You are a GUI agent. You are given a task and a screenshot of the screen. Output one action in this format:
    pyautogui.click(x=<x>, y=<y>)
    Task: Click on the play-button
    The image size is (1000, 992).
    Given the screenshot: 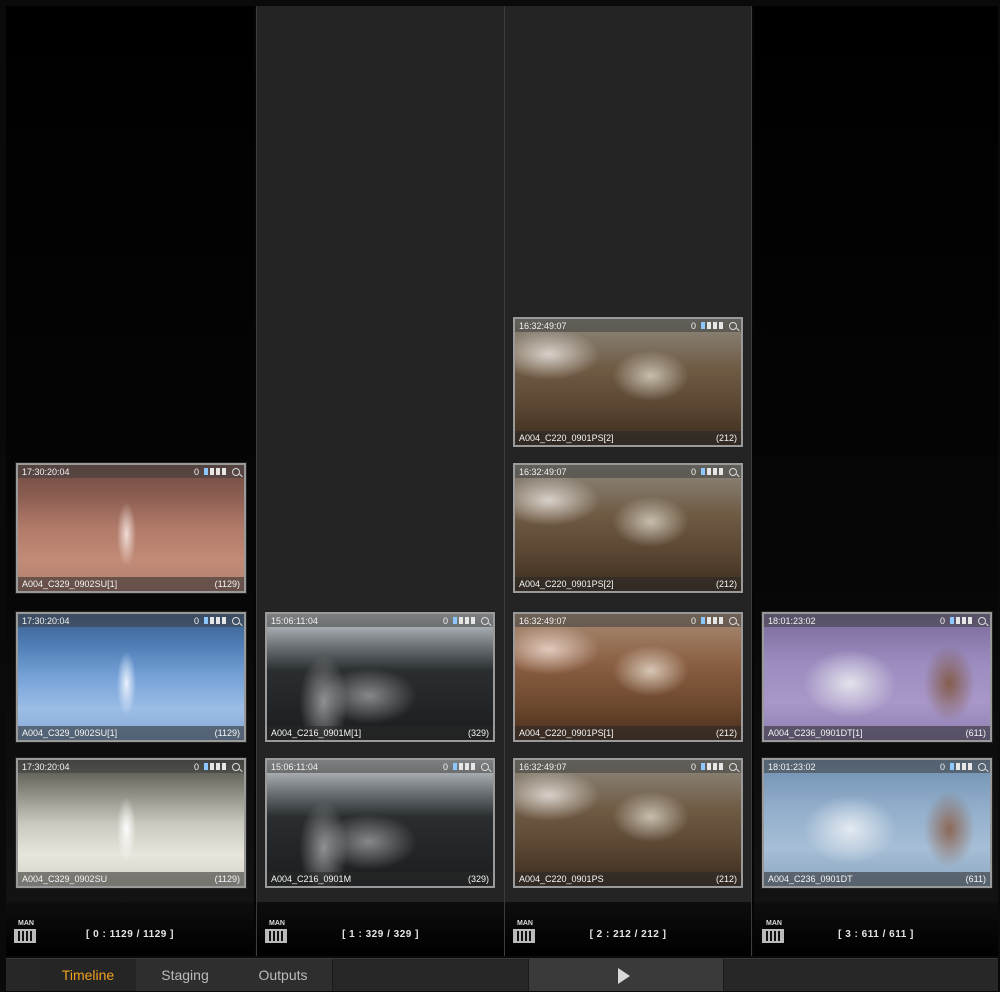 What is the action you would take?
    pyautogui.click(x=626, y=975)
    